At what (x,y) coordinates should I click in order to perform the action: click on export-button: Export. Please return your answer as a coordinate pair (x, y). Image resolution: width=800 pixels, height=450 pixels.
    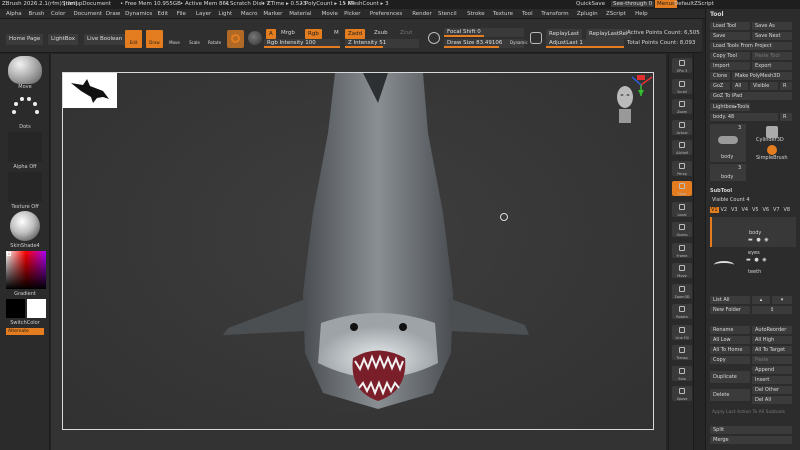
    Looking at the image, I should click on (772, 66).